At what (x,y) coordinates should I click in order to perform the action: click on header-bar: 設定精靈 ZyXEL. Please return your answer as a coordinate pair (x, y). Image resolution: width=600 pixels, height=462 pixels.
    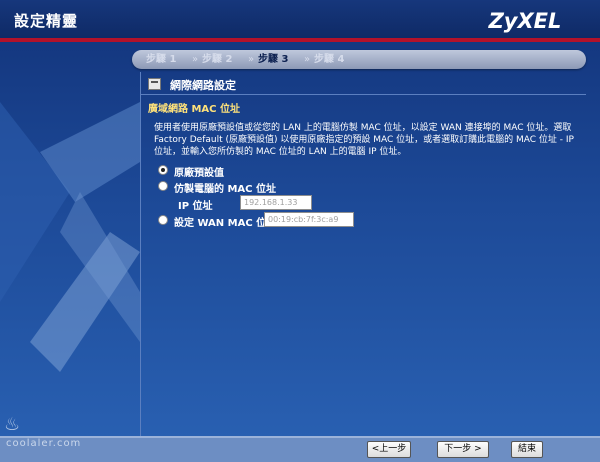
    Looking at the image, I should click on (300, 19).